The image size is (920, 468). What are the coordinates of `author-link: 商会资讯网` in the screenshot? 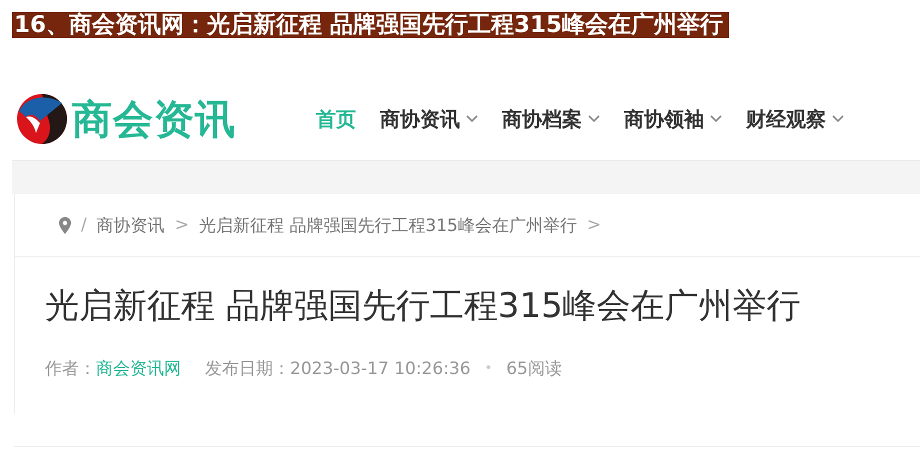 It's located at (138, 368).